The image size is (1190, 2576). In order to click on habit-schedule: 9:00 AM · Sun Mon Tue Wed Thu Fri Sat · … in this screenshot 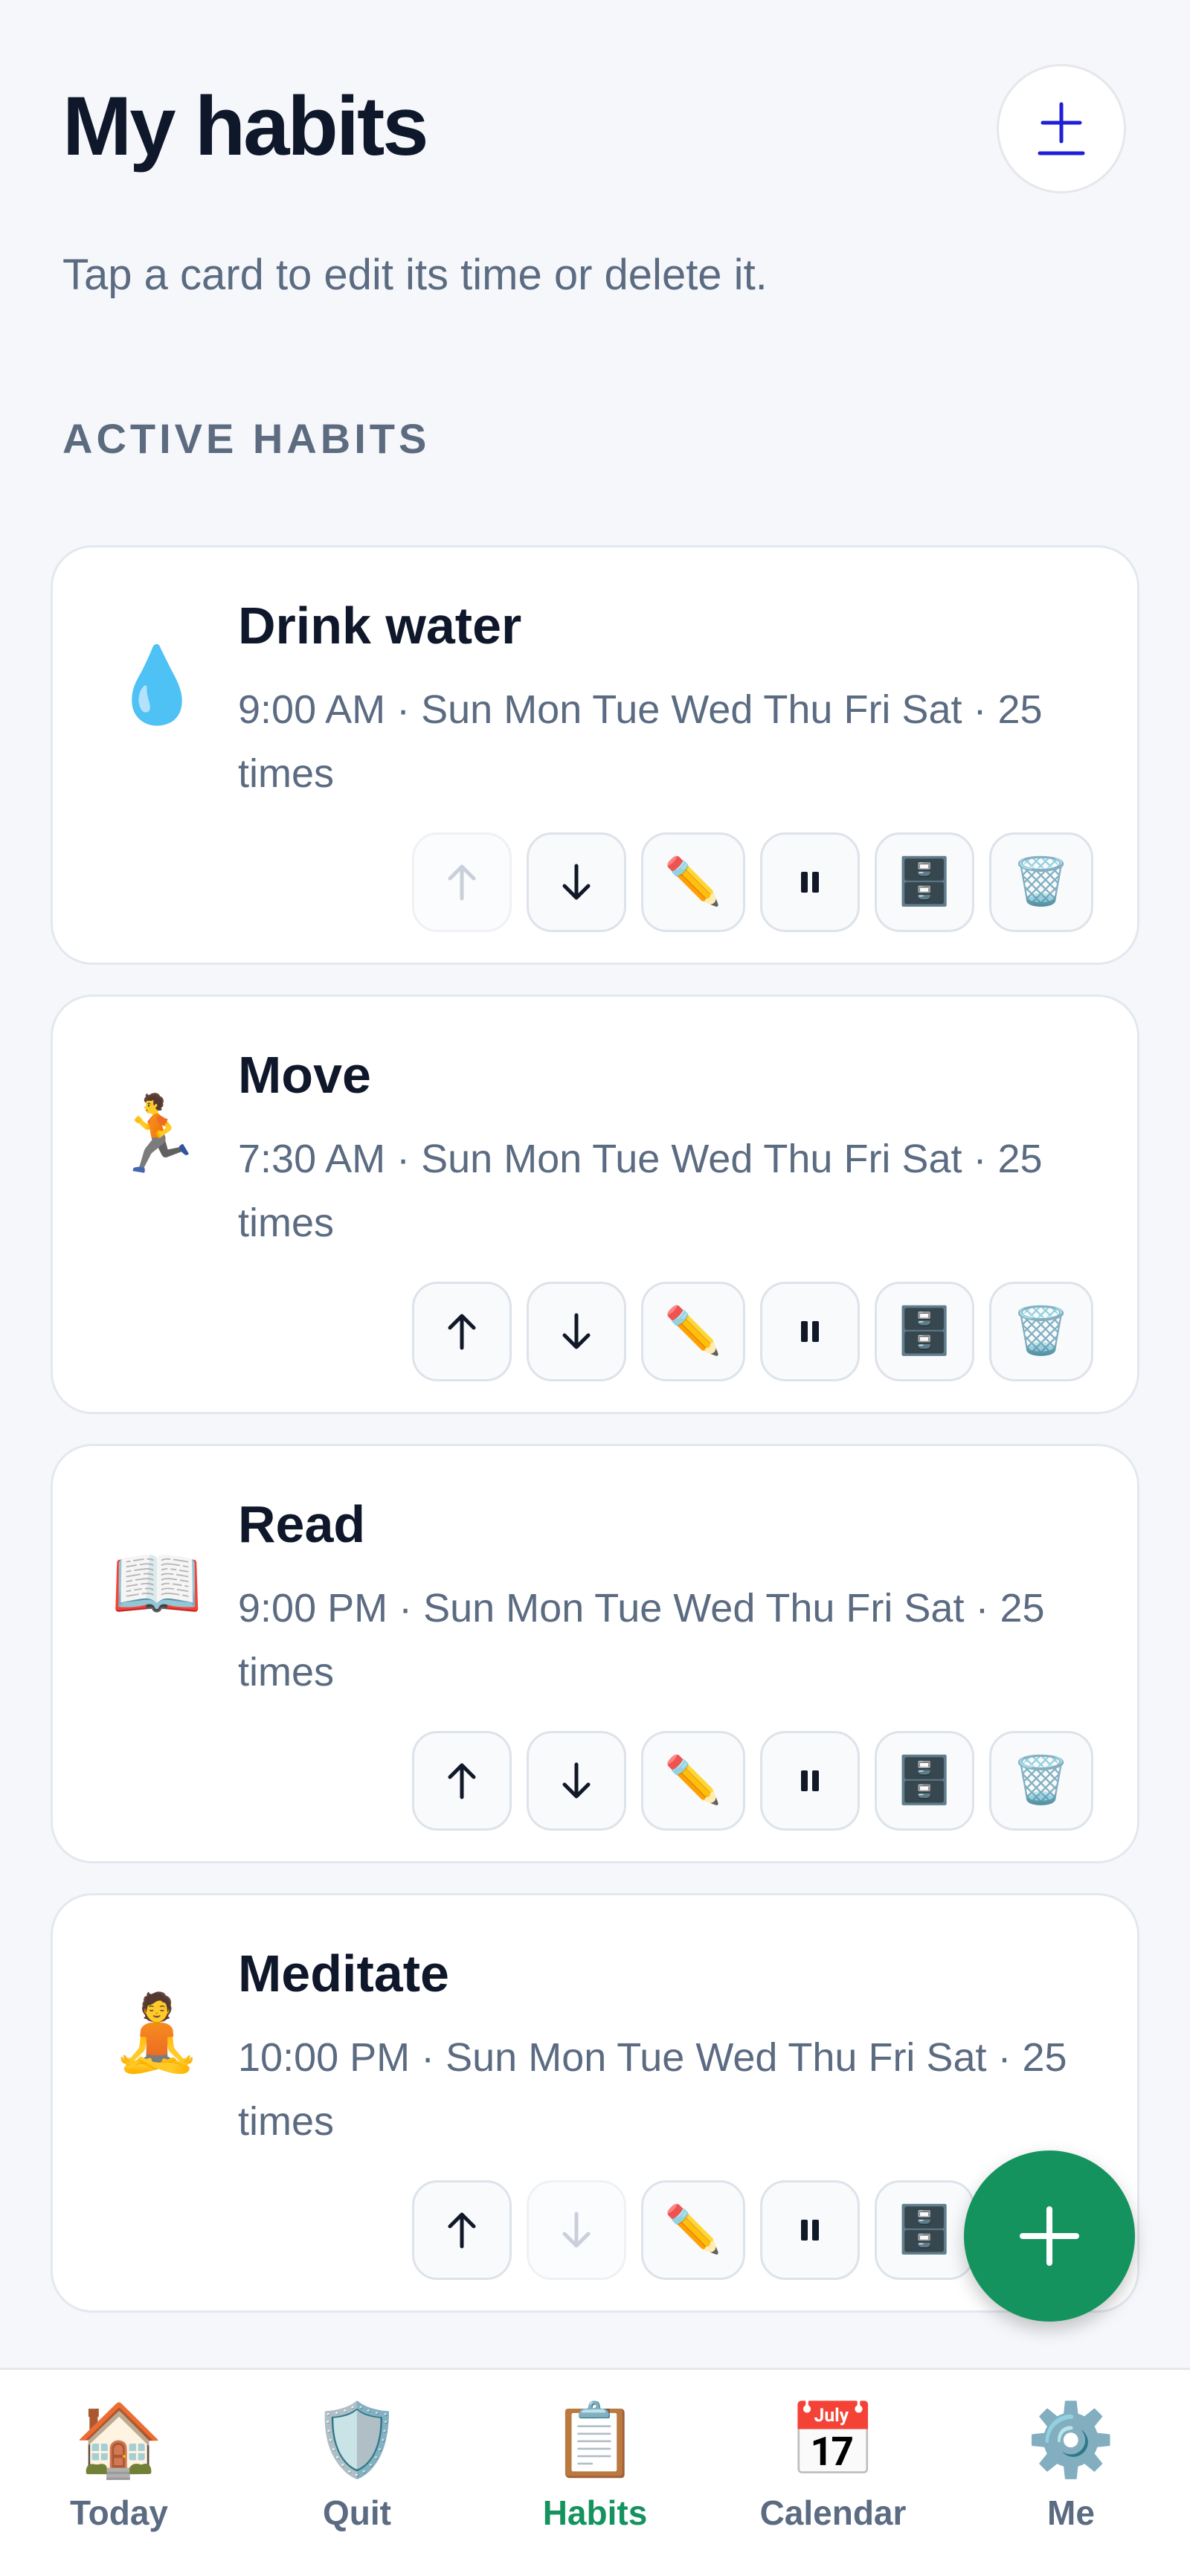, I will do `click(641, 741)`.